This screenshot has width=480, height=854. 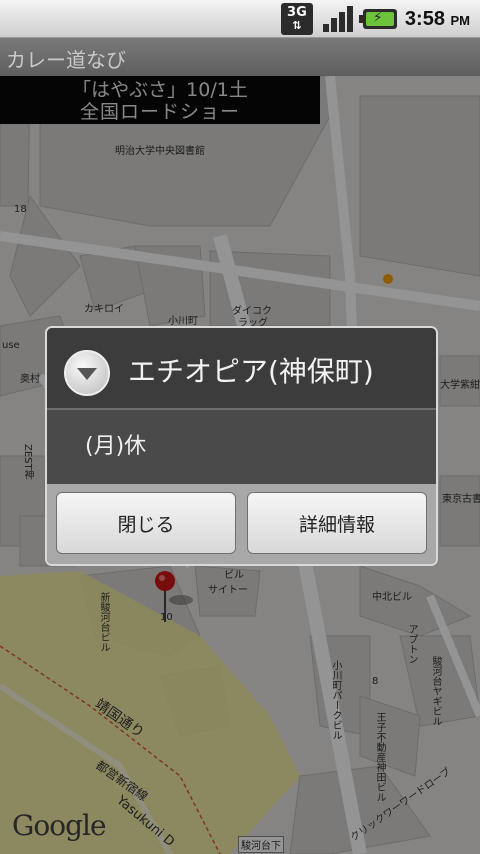 I want to click on dialog-header: エチオピア(神保町), so click(x=241, y=369).